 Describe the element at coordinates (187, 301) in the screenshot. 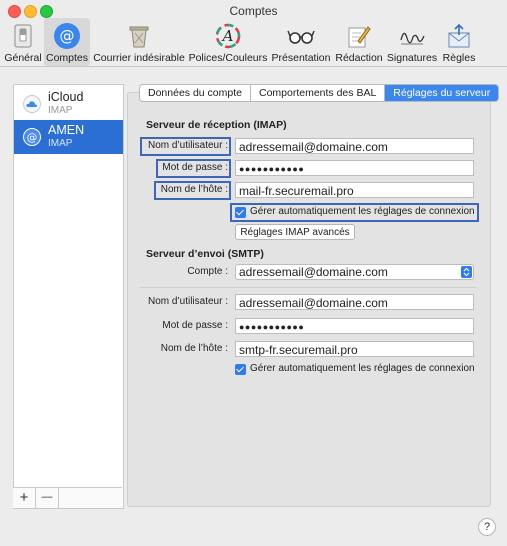

I see `outgoing-user-label: Nom d’utilisateur :` at that location.